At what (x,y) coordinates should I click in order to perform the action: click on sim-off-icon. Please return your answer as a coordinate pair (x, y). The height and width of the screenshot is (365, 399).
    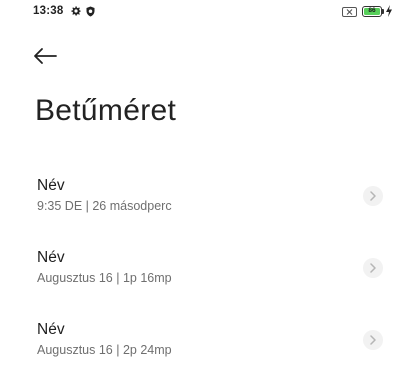
    Looking at the image, I should click on (349, 12).